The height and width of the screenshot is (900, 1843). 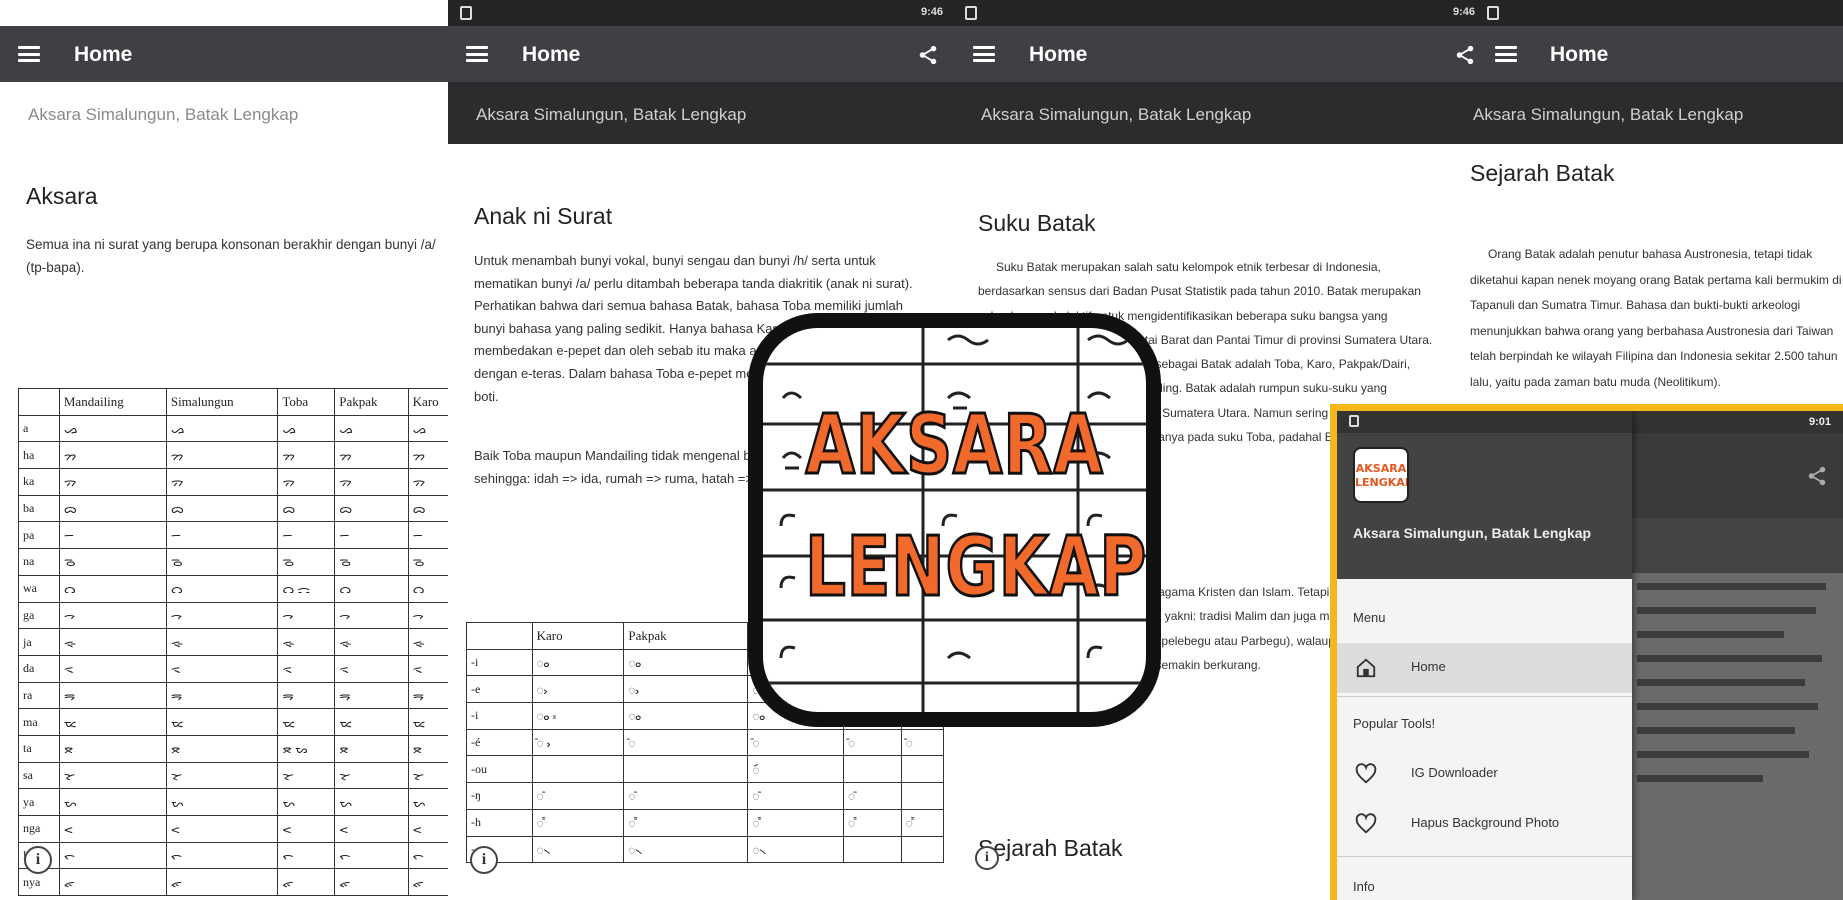 What do you see at coordinates (233, 402) in the screenshot?
I see `table-header-row: Mandailing Simalungun Toba Pakpak Karo` at bounding box center [233, 402].